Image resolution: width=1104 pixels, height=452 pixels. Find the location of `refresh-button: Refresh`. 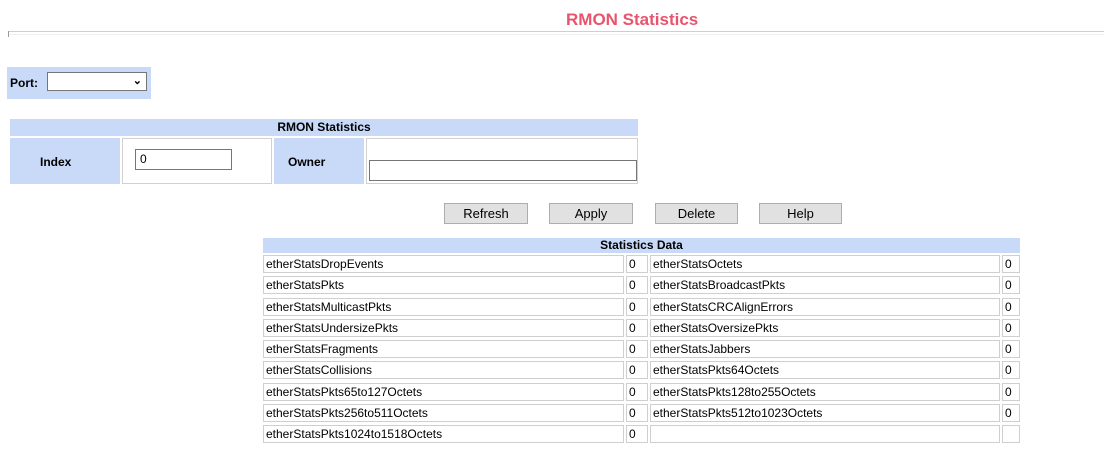

refresh-button: Refresh is located at coordinates (486, 213).